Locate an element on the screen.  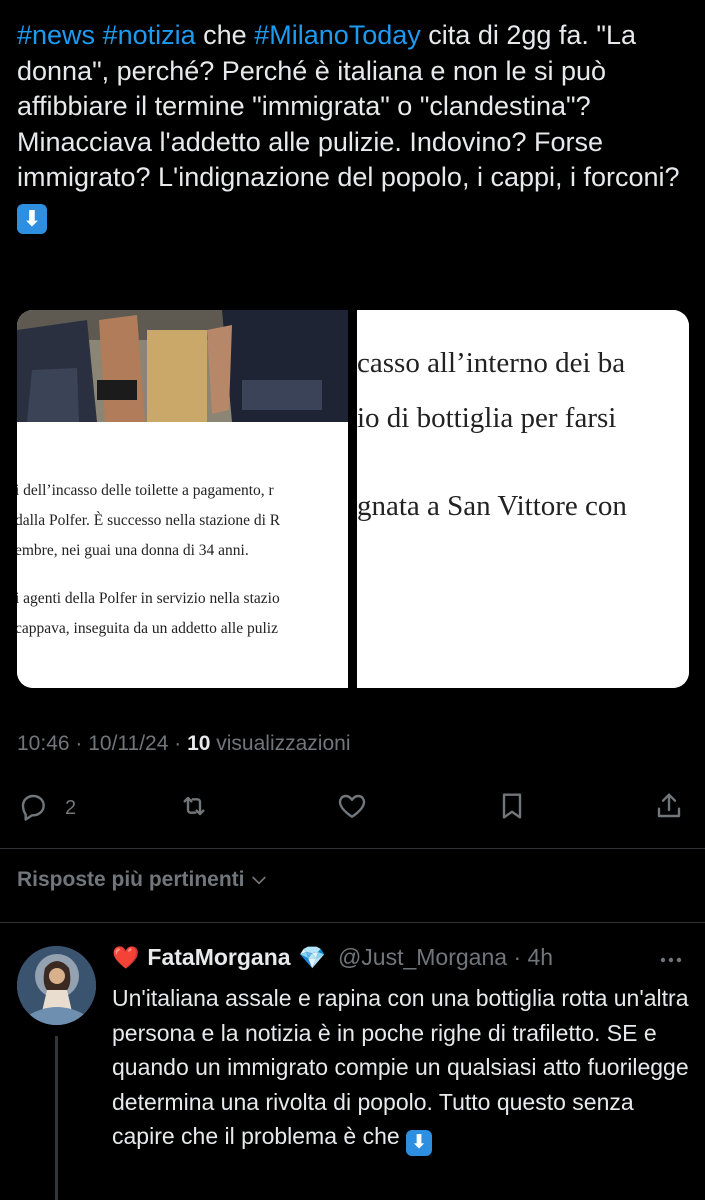
police-photo is located at coordinates (182, 366).